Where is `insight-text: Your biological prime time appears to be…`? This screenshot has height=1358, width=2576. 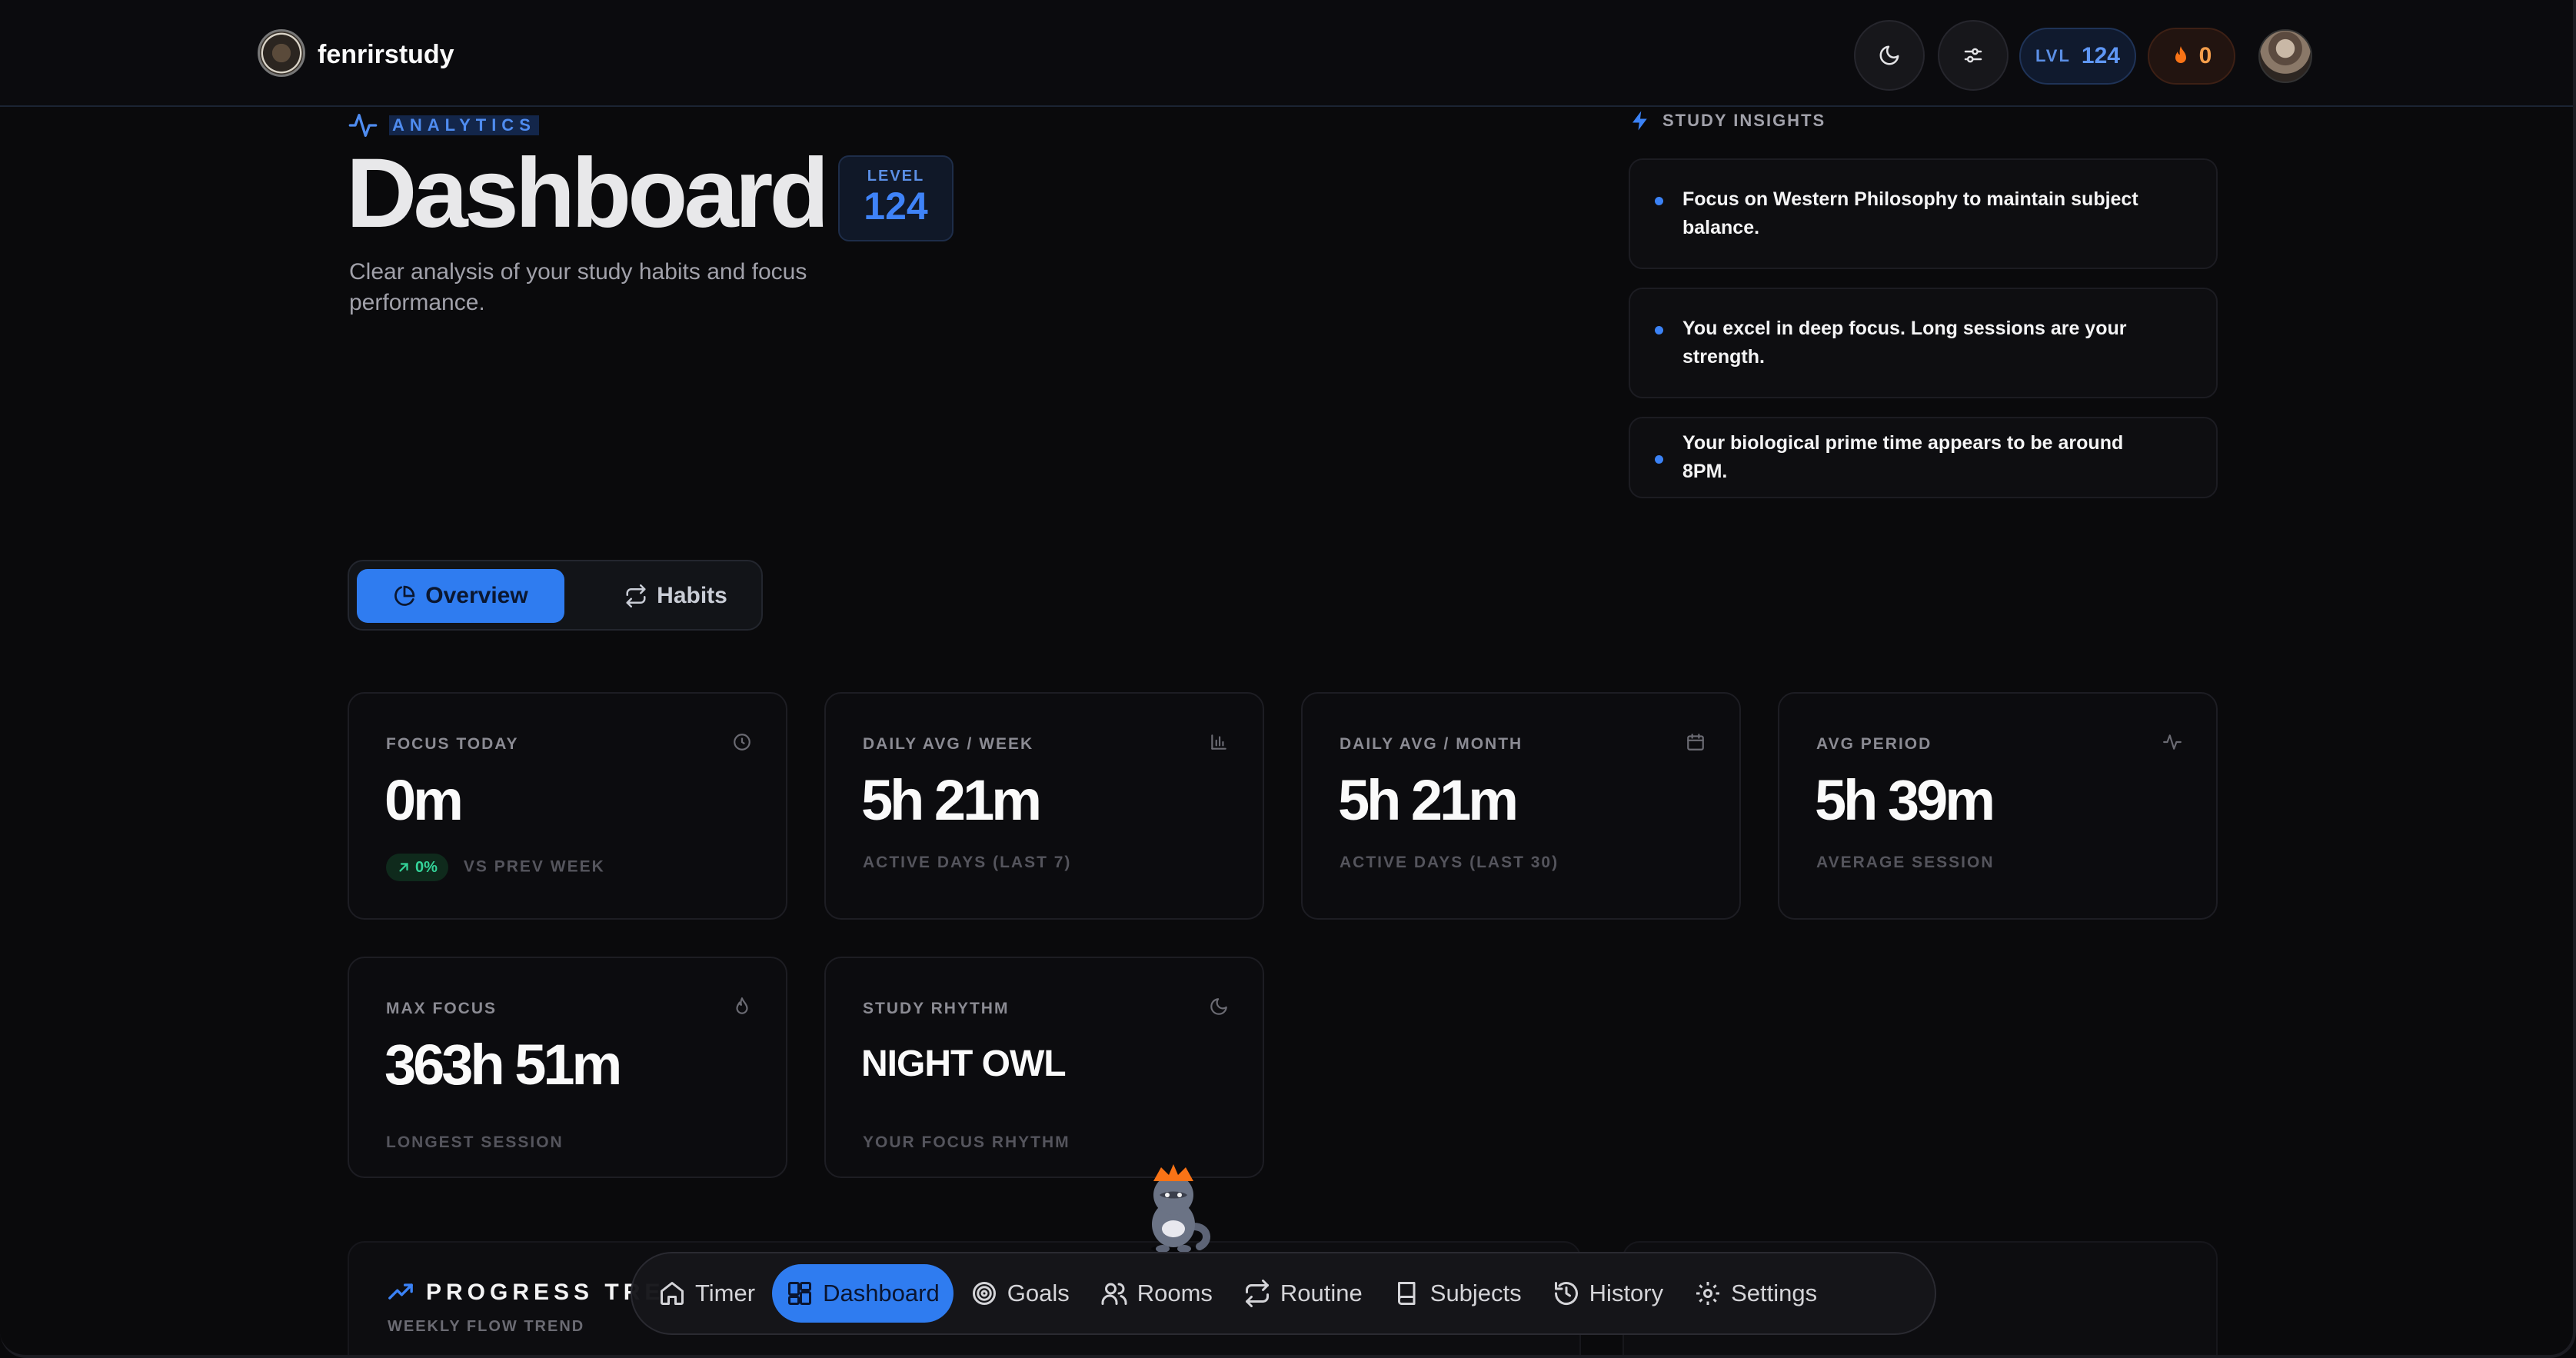
insight-text: Your biological prime time appears to be… is located at coordinates (1903, 457).